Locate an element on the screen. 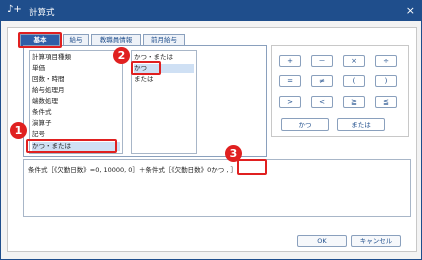 This screenshot has width=422, height=260. and-key: かつ is located at coordinates (305, 124).